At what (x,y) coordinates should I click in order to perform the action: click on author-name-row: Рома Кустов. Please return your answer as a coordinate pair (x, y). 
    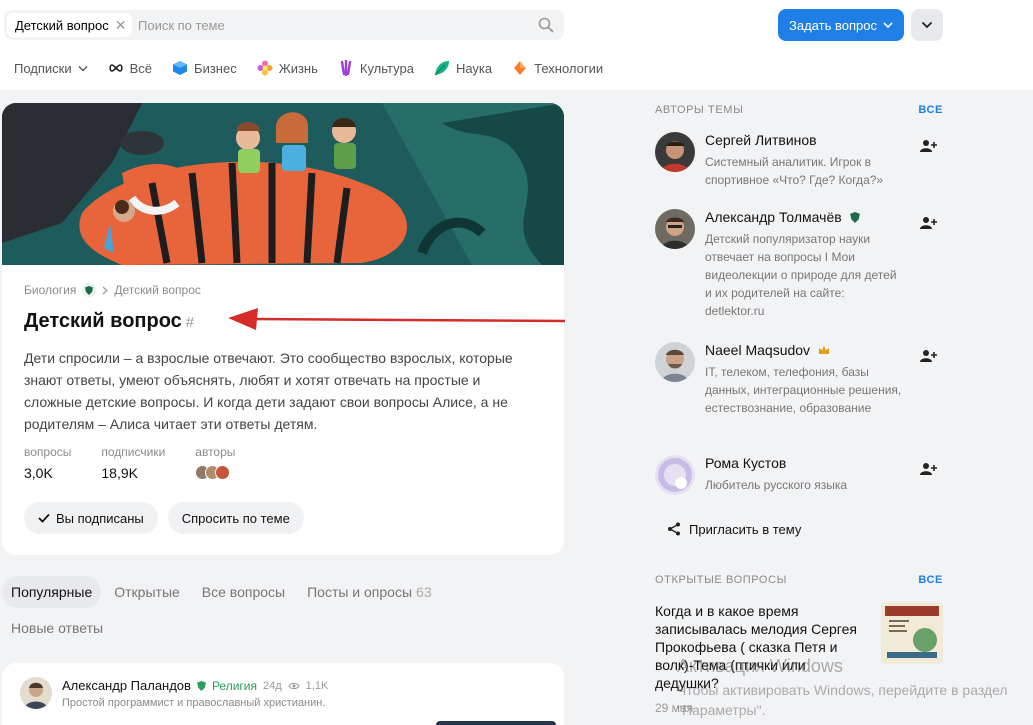
    Looking at the image, I should click on (745, 463).